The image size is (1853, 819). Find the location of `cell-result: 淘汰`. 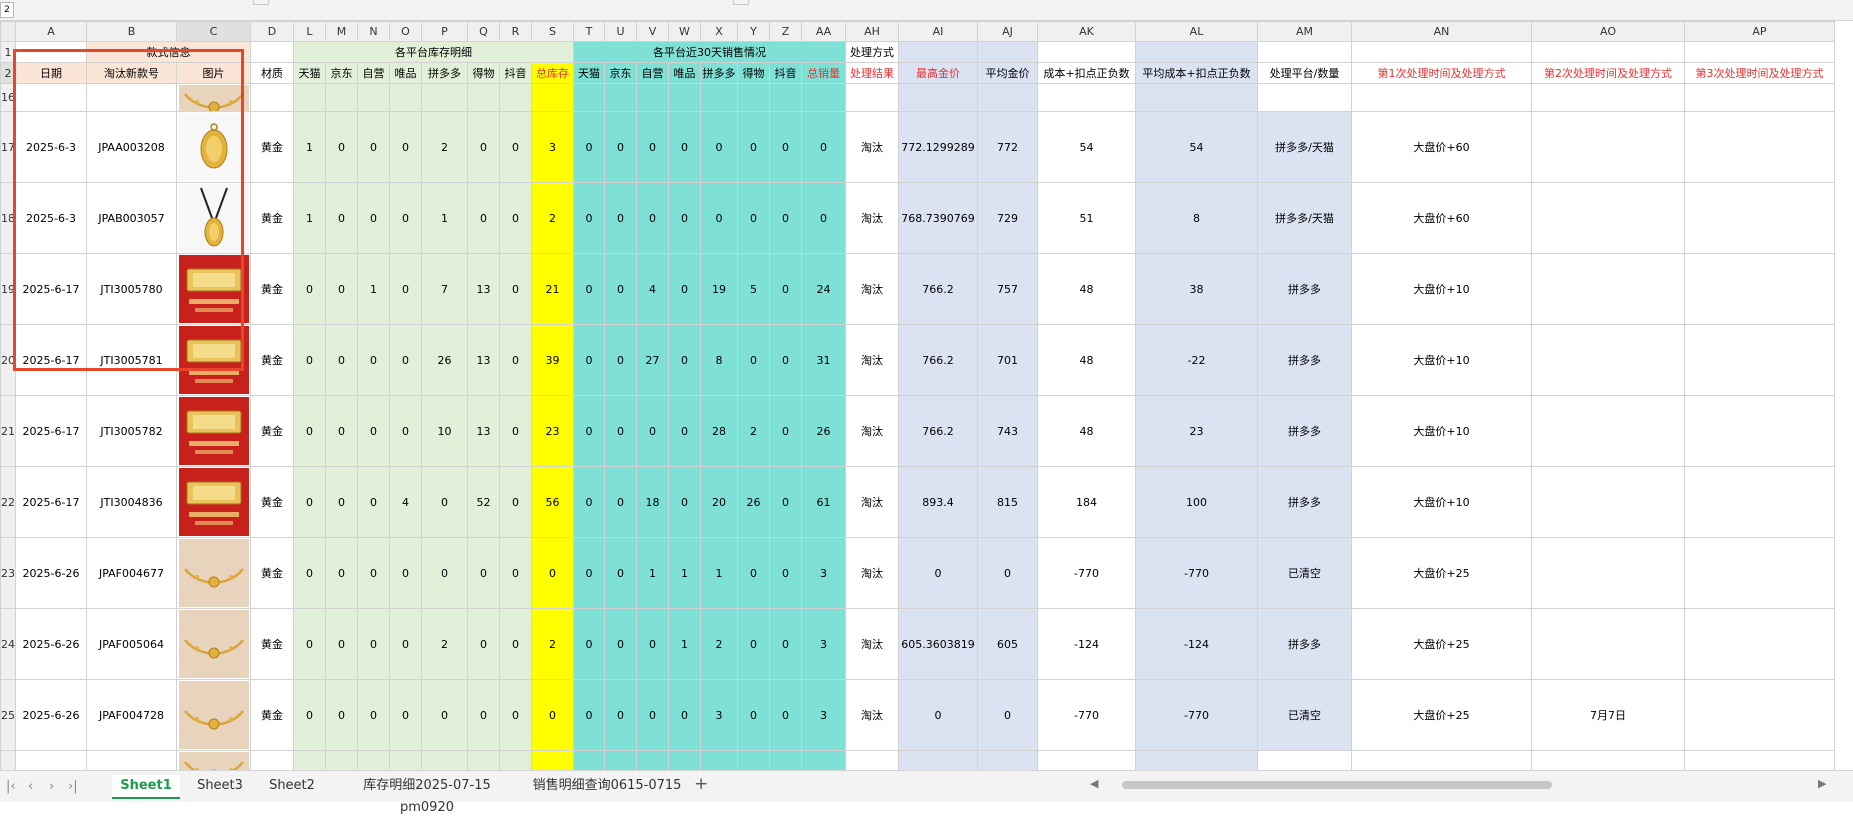

cell-result: 淘汰 is located at coordinates (872, 644).